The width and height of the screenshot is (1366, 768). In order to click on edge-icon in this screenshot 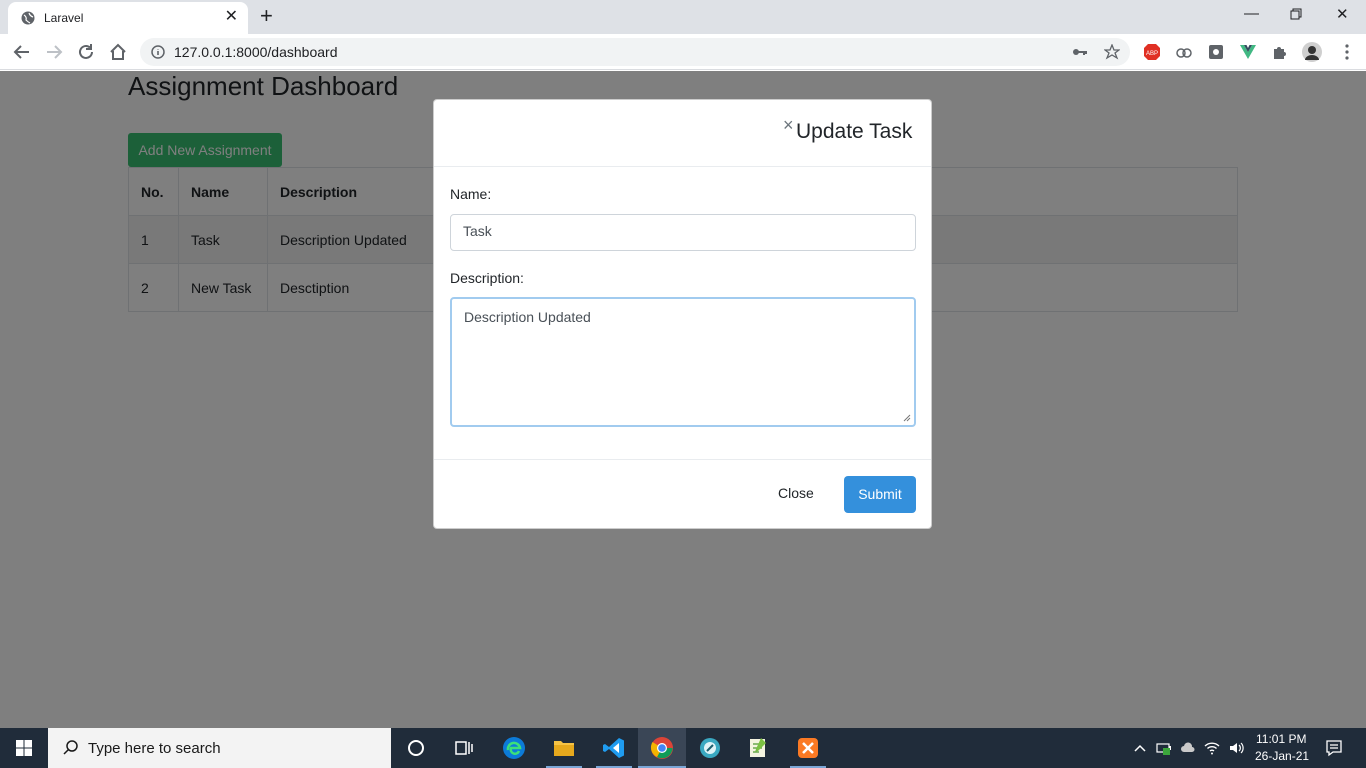, I will do `click(514, 748)`.